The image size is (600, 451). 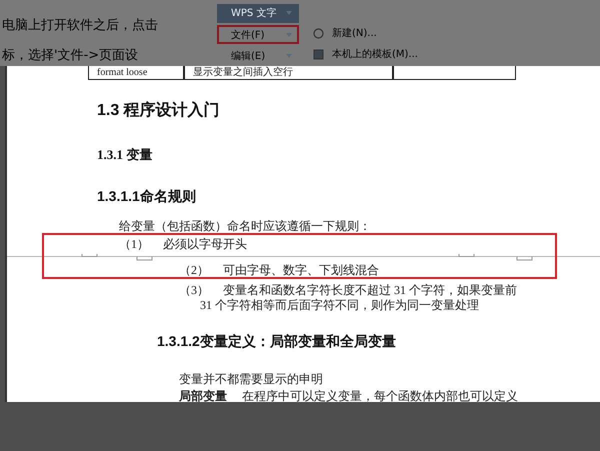 I want to click on body-text: 局部变量 在程序中可以定义变量，每个函数体内部也可以定义, so click(x=348, y=395).